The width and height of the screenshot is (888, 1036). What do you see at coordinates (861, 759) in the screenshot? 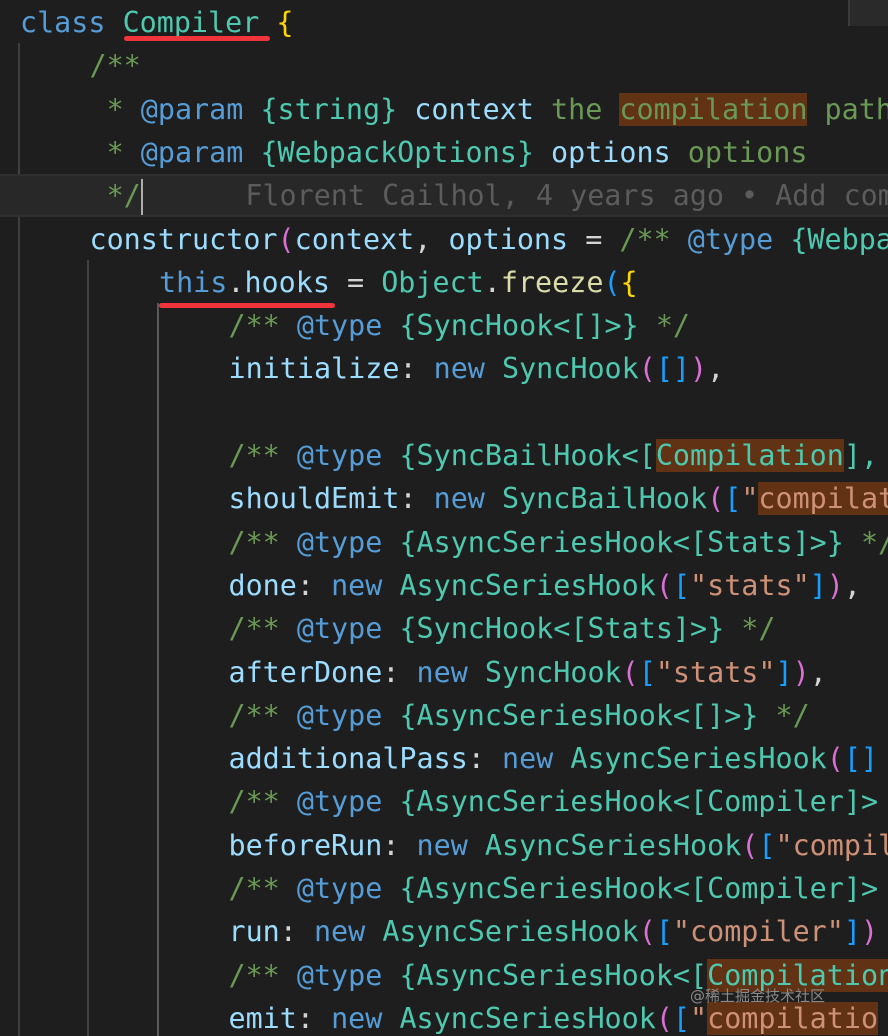
I see `code-token: []` at bounding box center [861, 759].